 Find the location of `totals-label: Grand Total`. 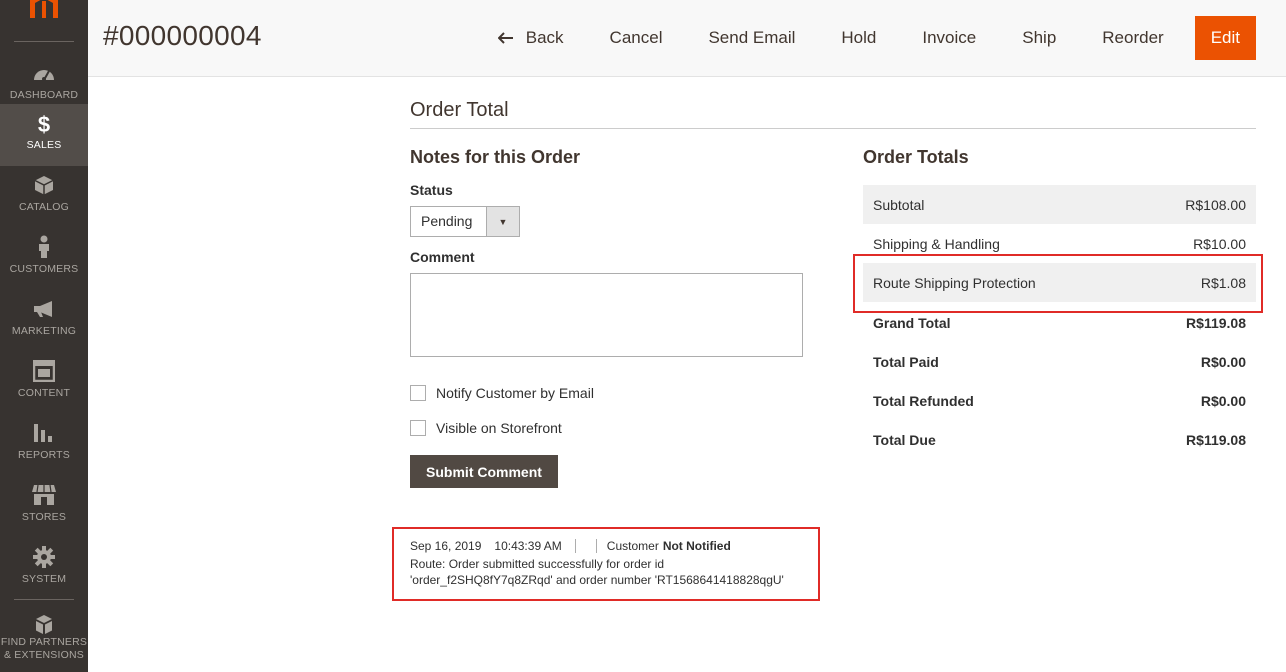

totals-label: Grand Total is located at coordinates (912, 322).